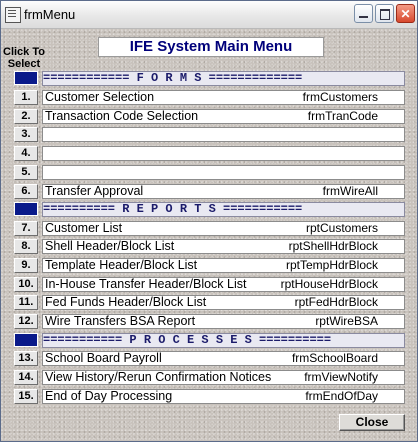  Describe the element at coordinates (94, 191) in the screenshot. I see `menu-item-label: Transfer Approval` at that location.